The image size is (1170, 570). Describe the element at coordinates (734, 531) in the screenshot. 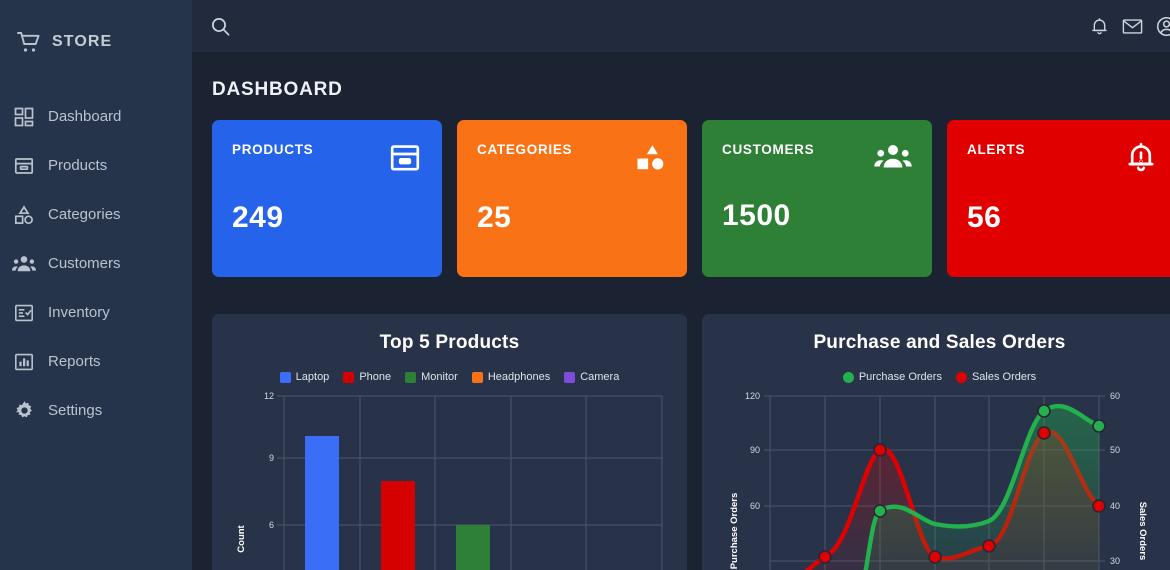

I see `left-y-axis-title: Purchase Orders` at that location.